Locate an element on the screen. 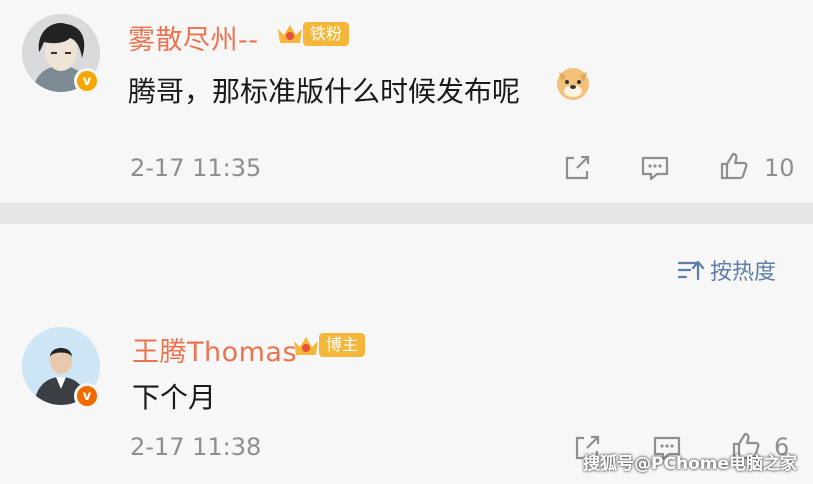 This screenshot has width=813, height=484. sort-icon is located at coordinates (690, 270).